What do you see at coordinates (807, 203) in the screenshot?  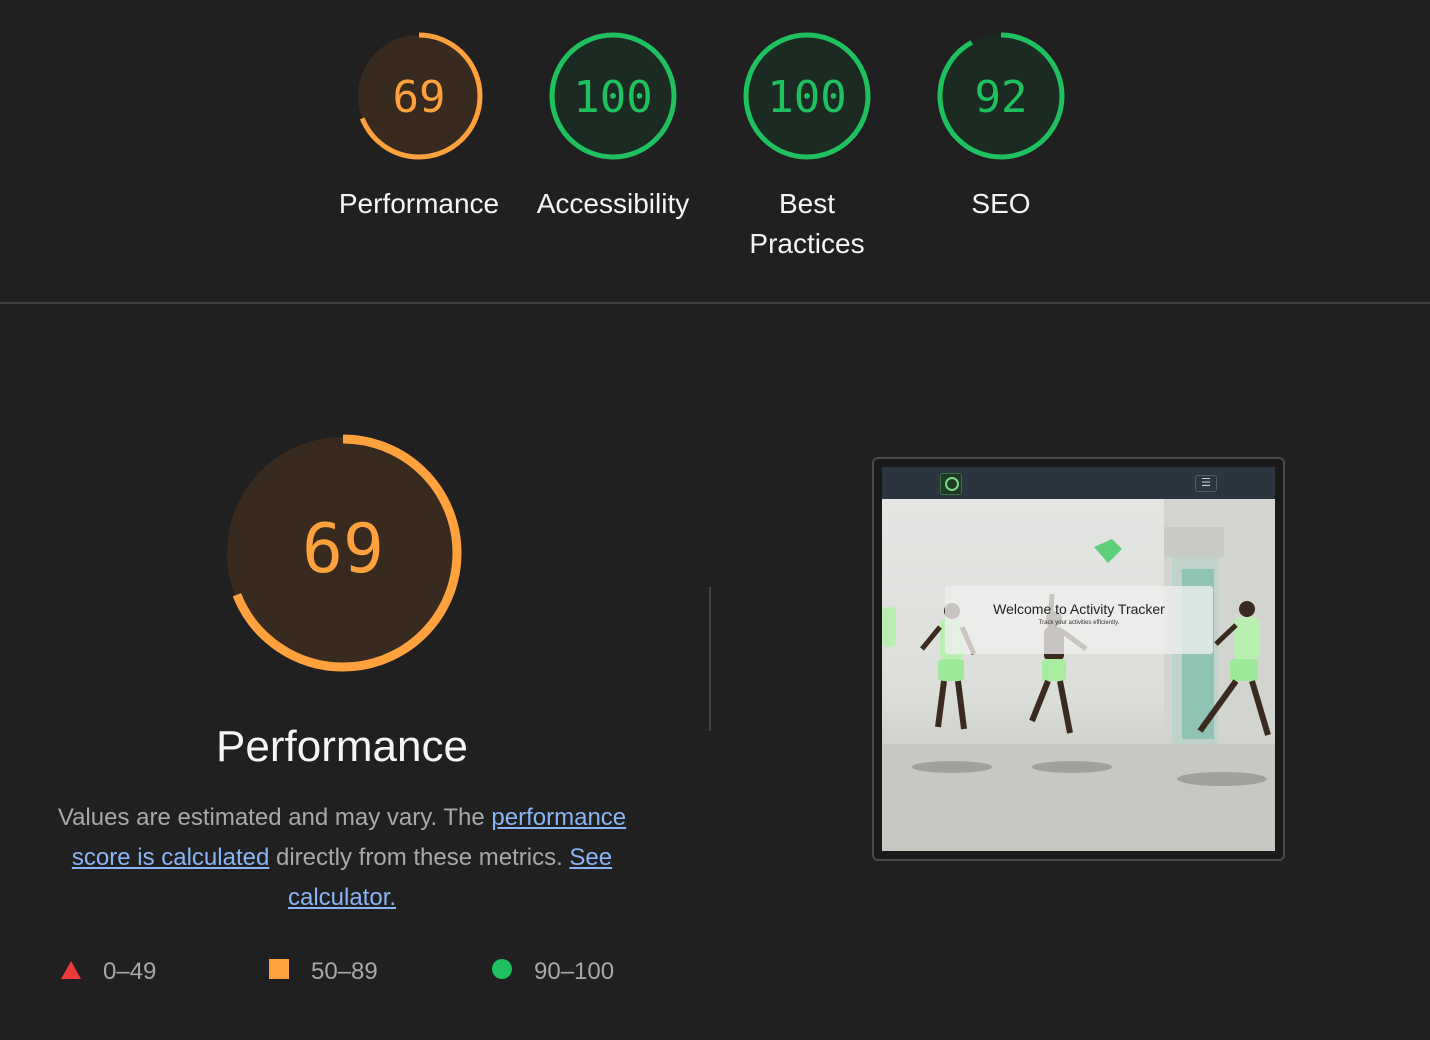 I see `gauge-best-practices-label-line1: Best` at bounding box center [807, 203].